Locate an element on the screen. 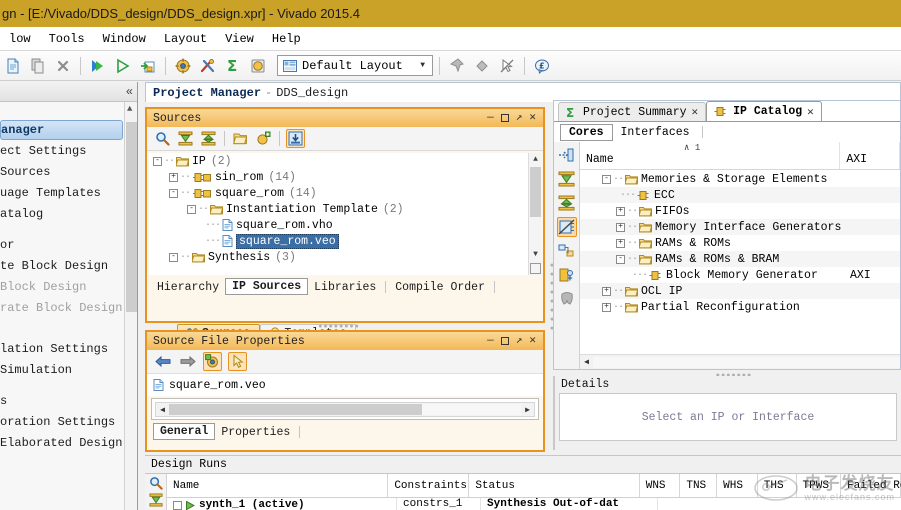 The width and height of the screenshot is (901, 510). column-header-status: Status is located at coordinates (554, 485).